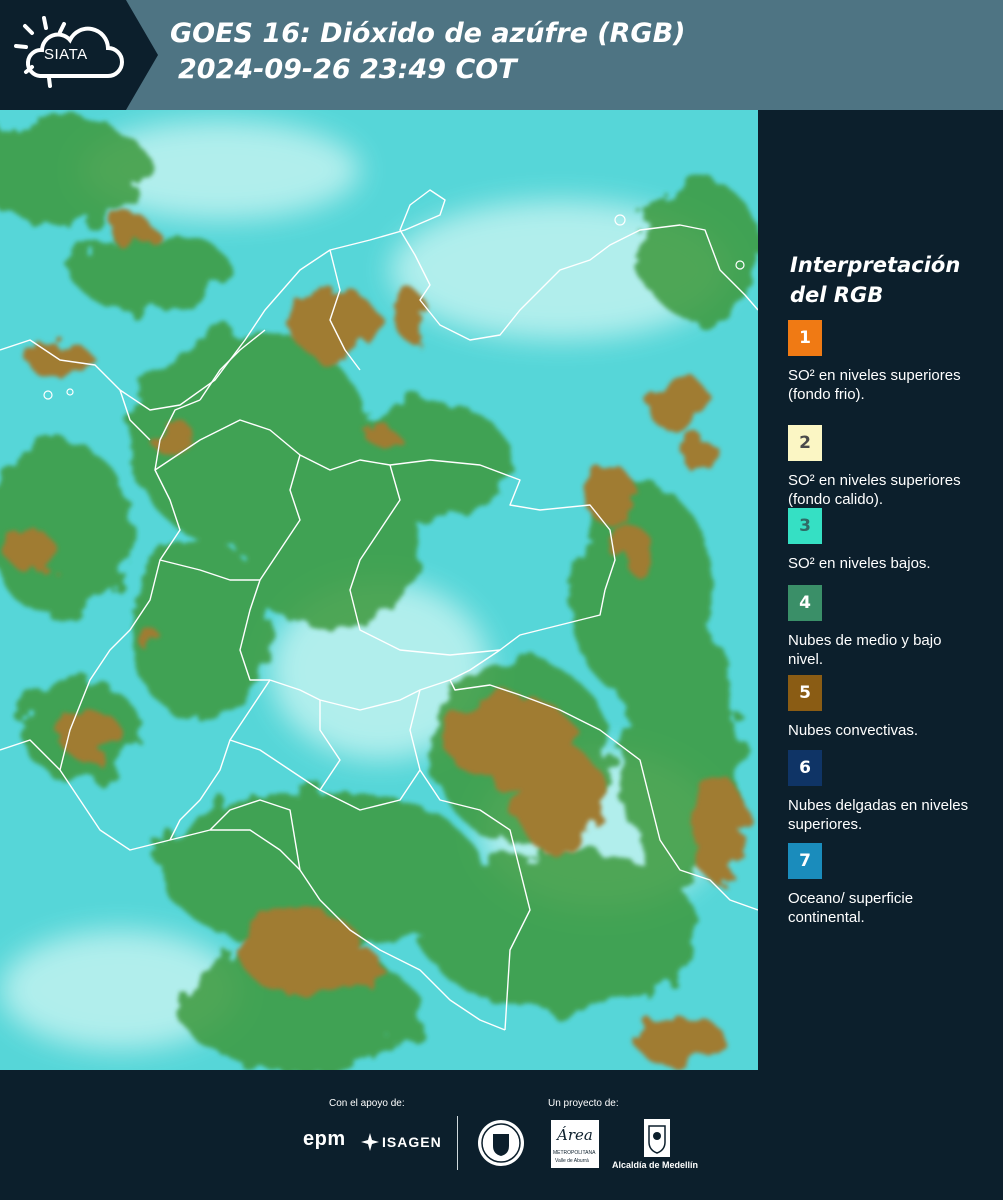 This screenshot has width=1003, height=1200. I want to click on legend-swatch: 6, so click(805, 768).